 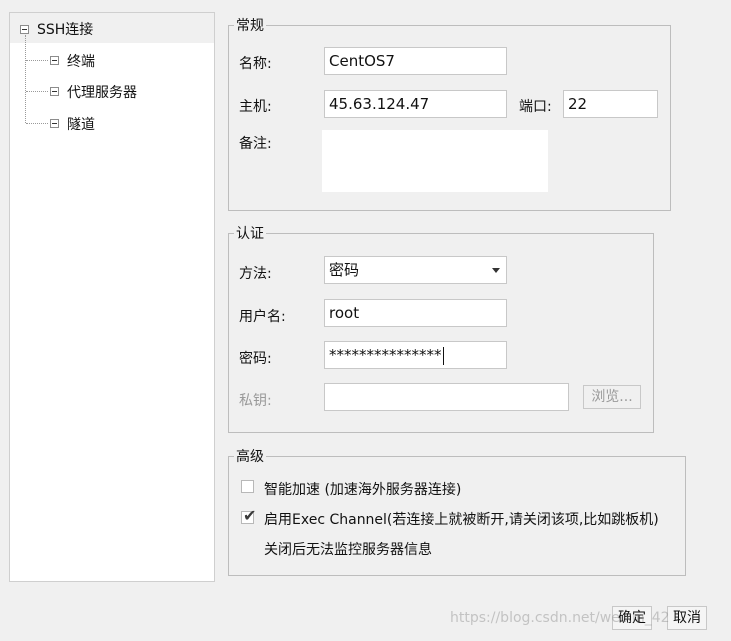 What do you see at coordinates (415, 104) in the screenshot?
I see `host-input: 45.63.124.47` at bounding box center [415, 104].